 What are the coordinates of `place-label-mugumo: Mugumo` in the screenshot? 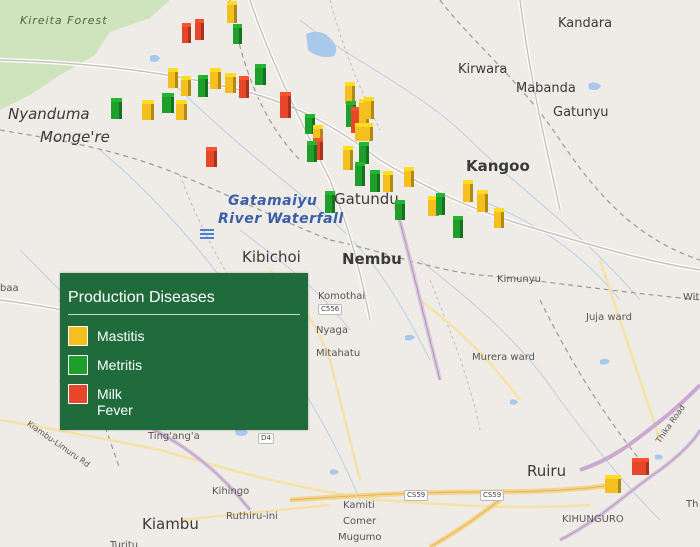 It's located at (360, 537).